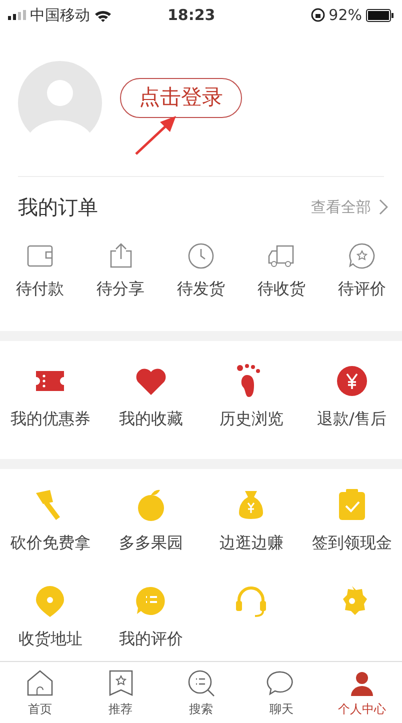 Image resolution: width=402 pixels, height=723 pixels. Describe the element at coordinates (103, 15) in the screenshot. I see `wifi-icon` at that location.